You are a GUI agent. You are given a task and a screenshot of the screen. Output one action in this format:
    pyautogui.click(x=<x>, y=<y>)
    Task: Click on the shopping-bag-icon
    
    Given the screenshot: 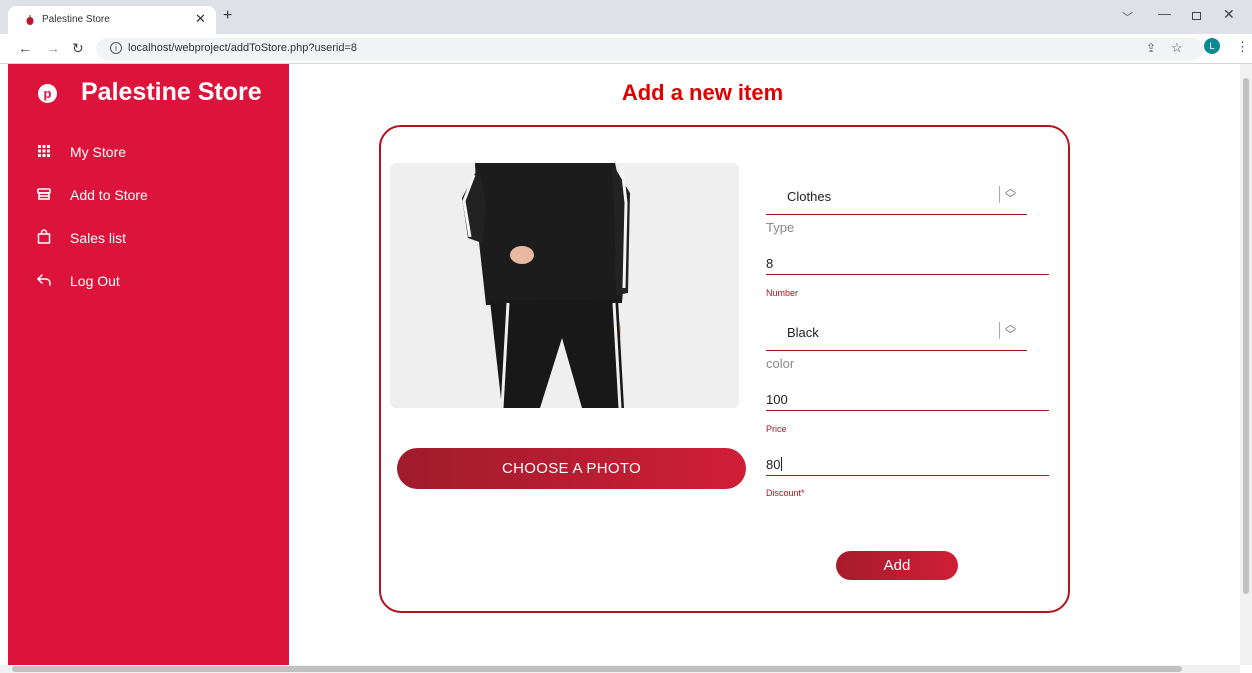 What is the action you would take?
    pyautogui.click(x=44, y=236)
    